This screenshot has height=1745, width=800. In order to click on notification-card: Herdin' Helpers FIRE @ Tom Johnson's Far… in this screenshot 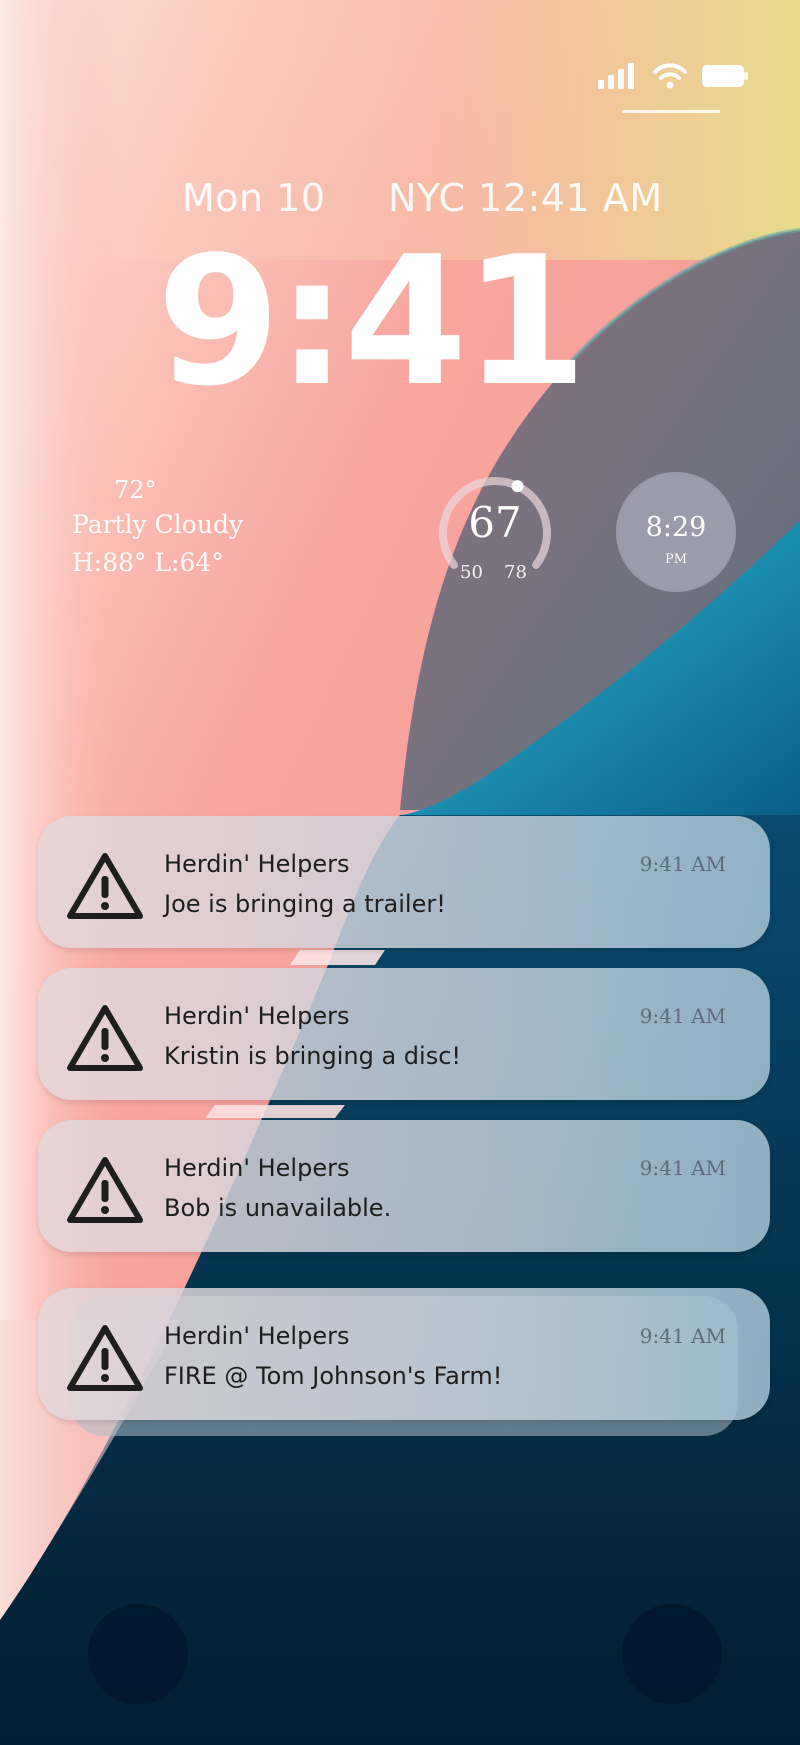, I will do `click(404, 1354)`.